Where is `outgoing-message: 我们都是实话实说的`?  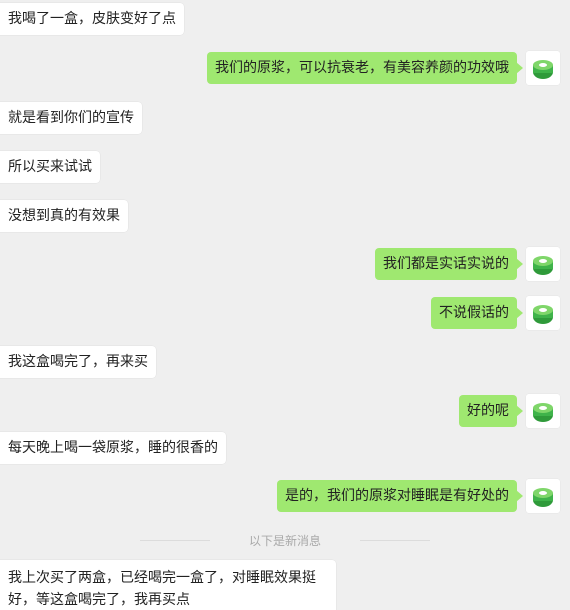
outgoing-message: 我们都是实话实说的 is located at coordinates (449, 264).